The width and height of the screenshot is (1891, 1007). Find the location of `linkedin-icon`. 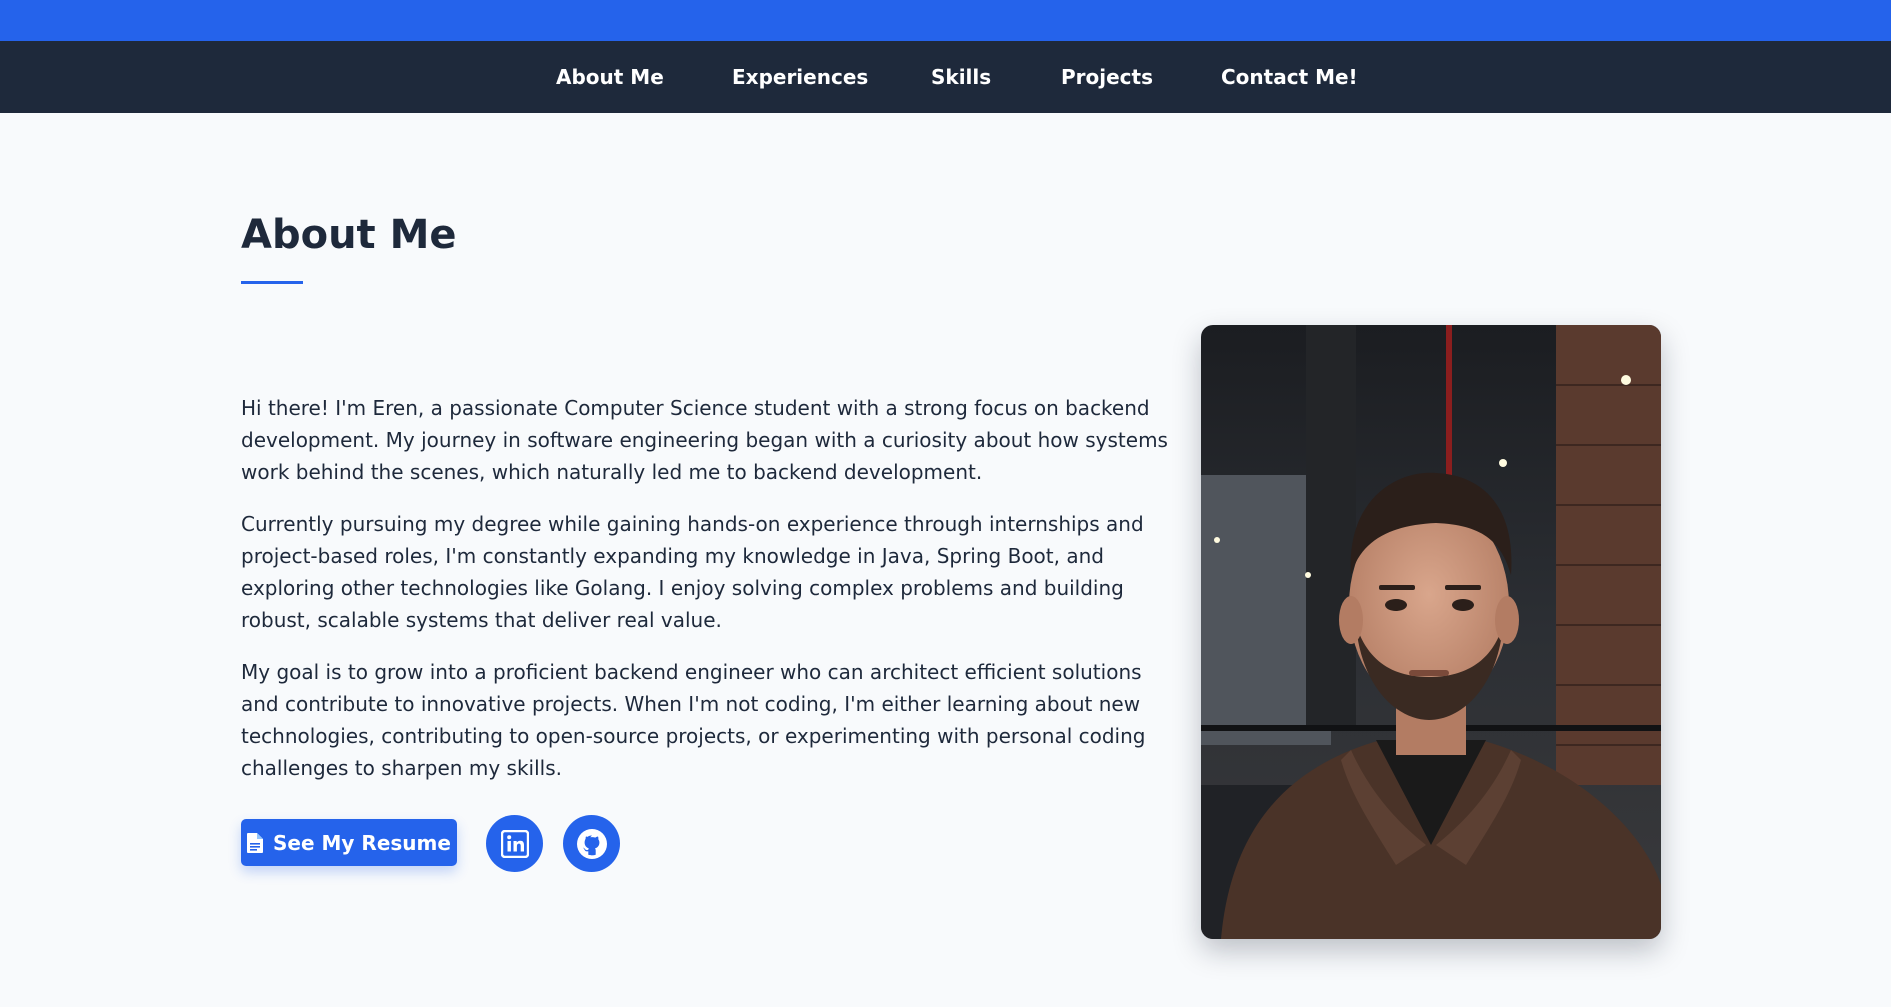

linkedin-icon is located at coordinates (514, 843).